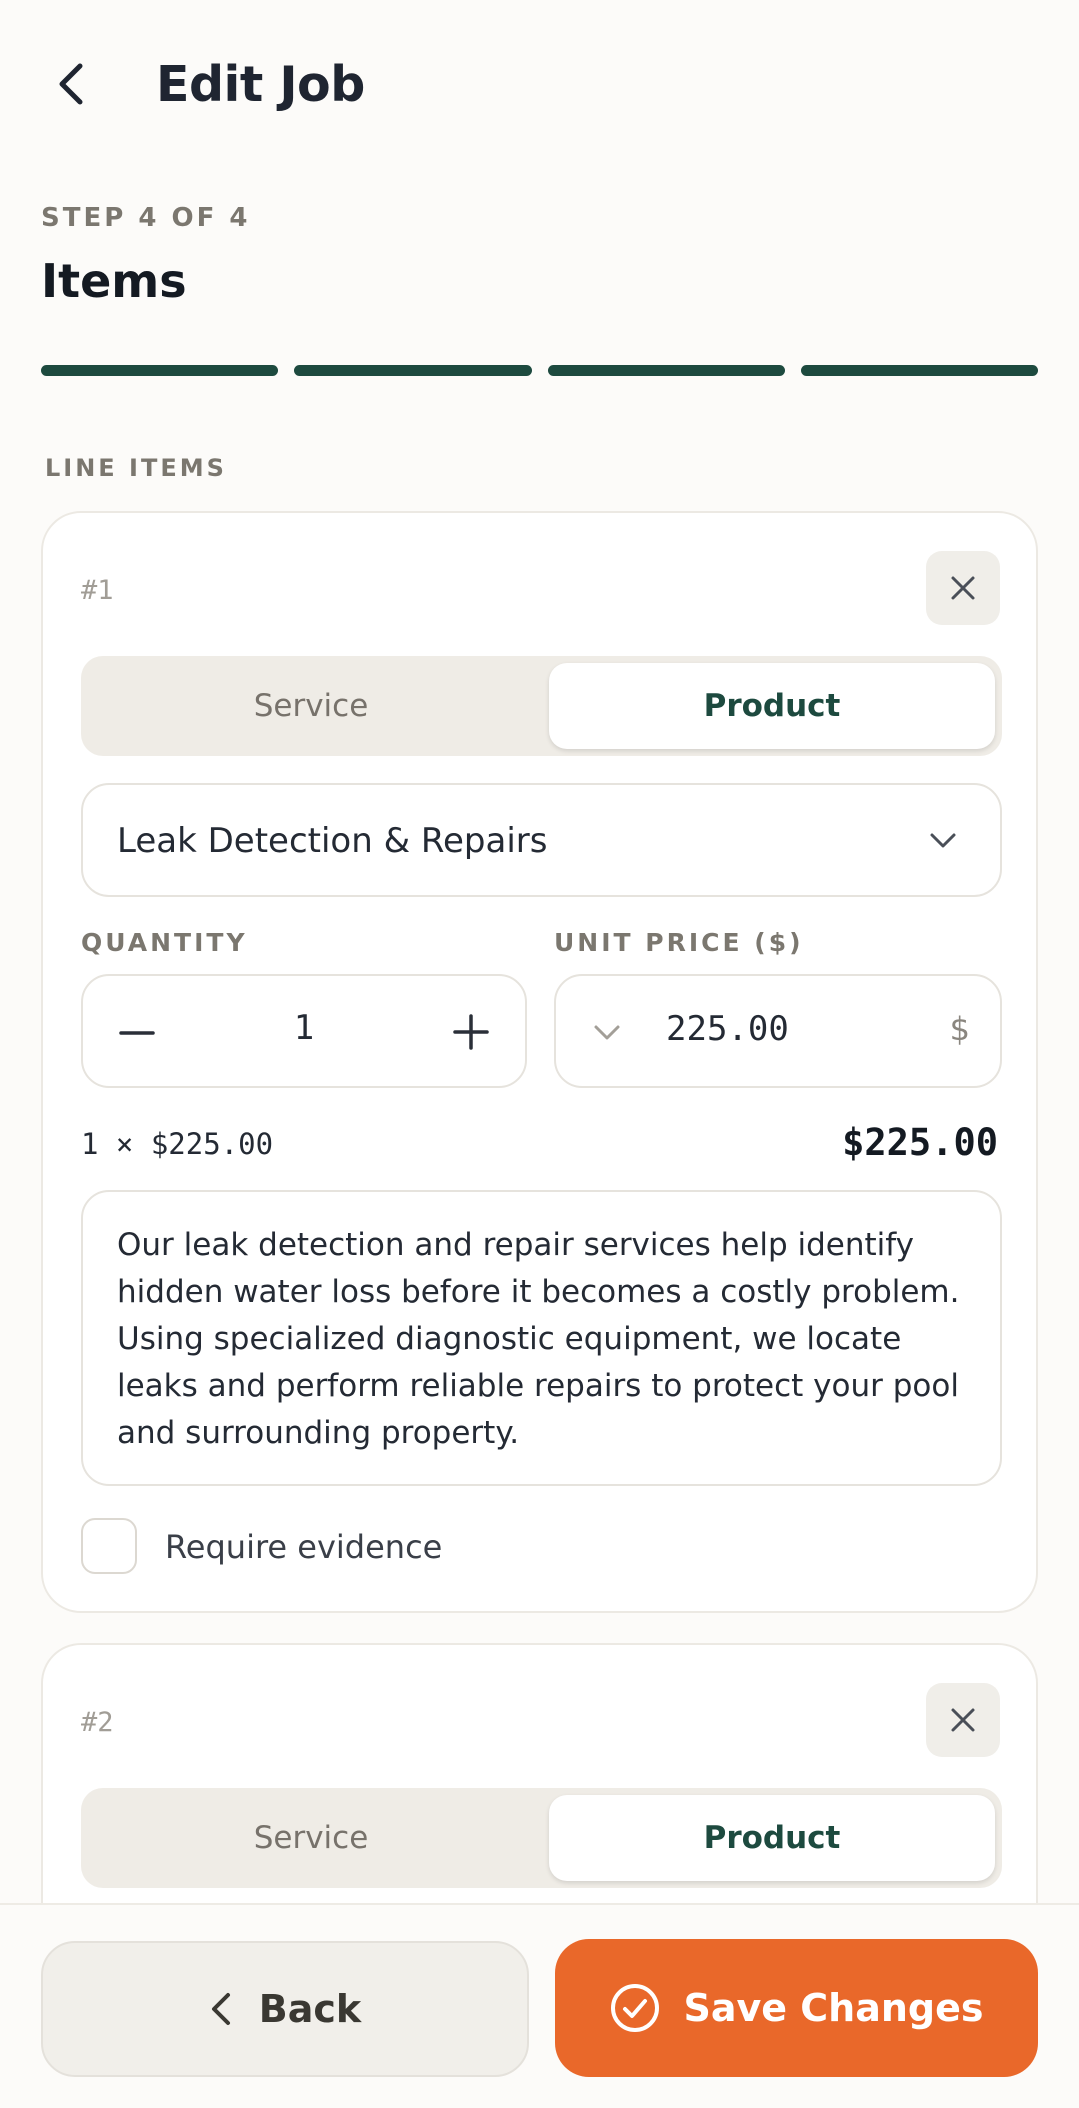 The width and height of the screenshot is (1079, 2108). What do you see at coordinates (303, 1547) in the screenshot?
I see `require-evidence-label: Require evidence` at bounding box center [303, 1547].